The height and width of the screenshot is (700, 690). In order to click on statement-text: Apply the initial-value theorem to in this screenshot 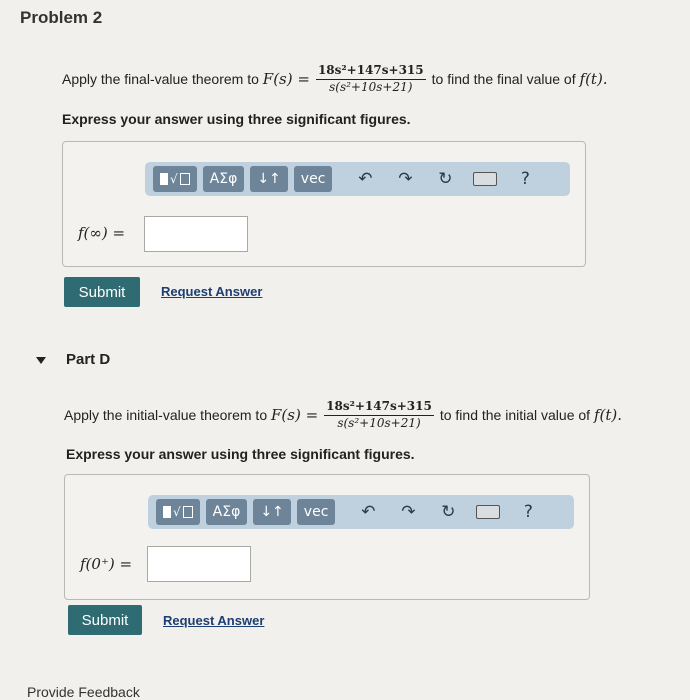, I will do `click(166, 415)`.